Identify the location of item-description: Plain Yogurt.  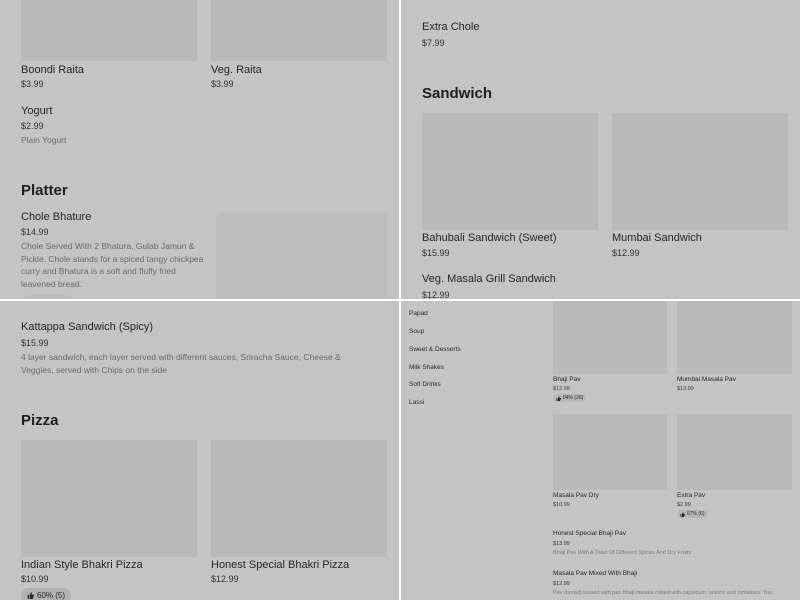
(44, 140).